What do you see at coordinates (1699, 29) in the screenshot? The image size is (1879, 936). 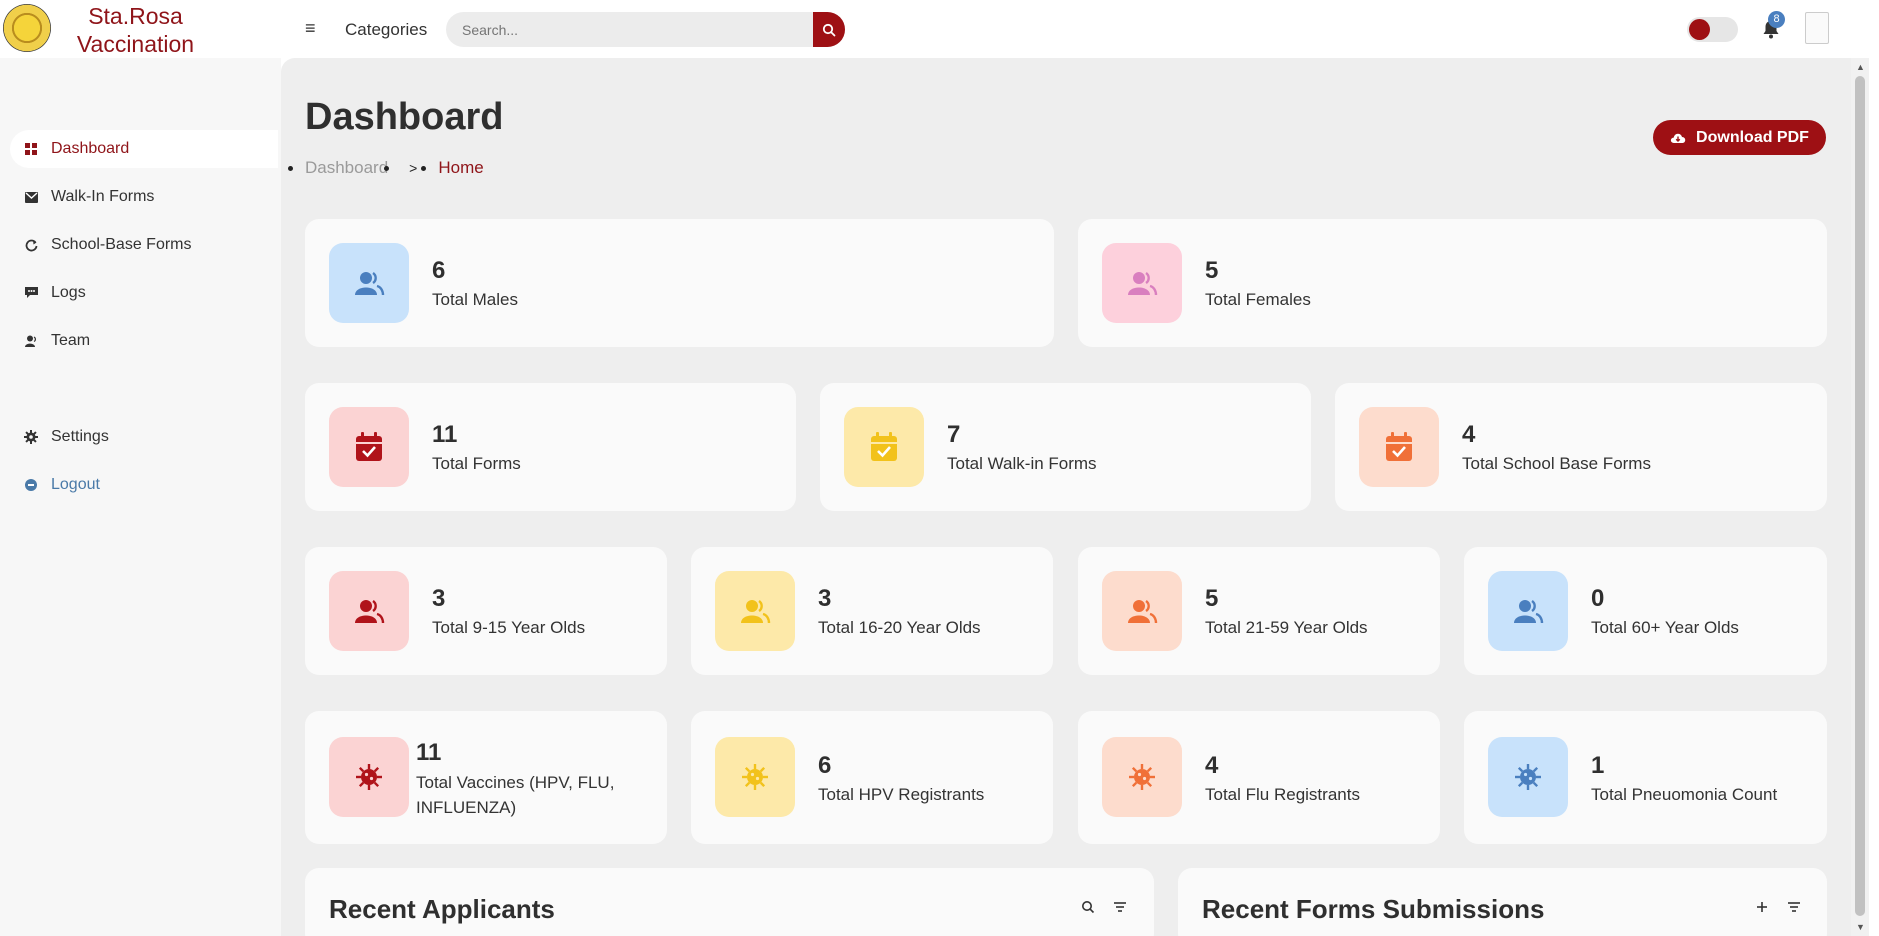 I see `toggle-knob` at bounding box center [1699, 29].